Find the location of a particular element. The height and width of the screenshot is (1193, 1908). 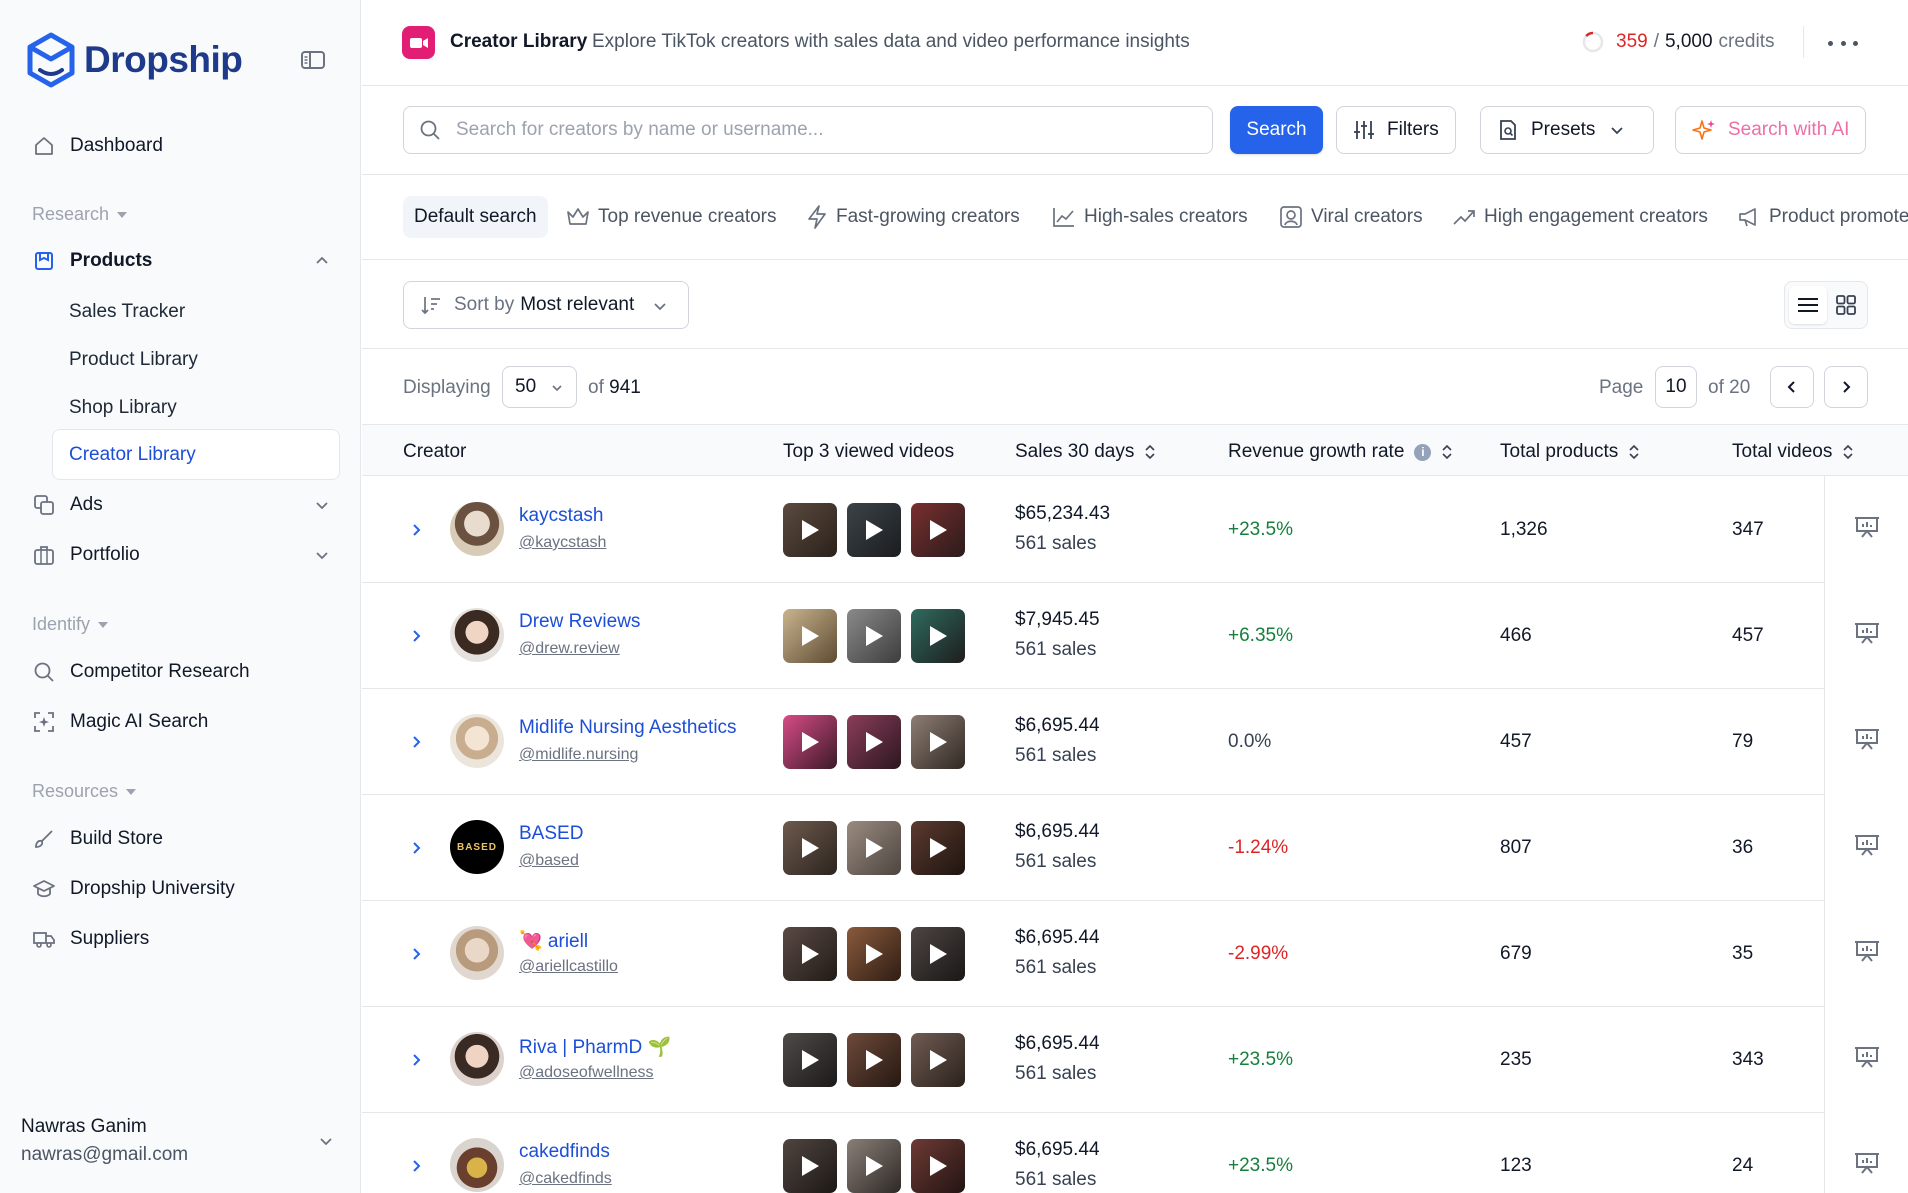

creator-name: Riva | PharmD 🌱 is located at coordinates (595, 1047).